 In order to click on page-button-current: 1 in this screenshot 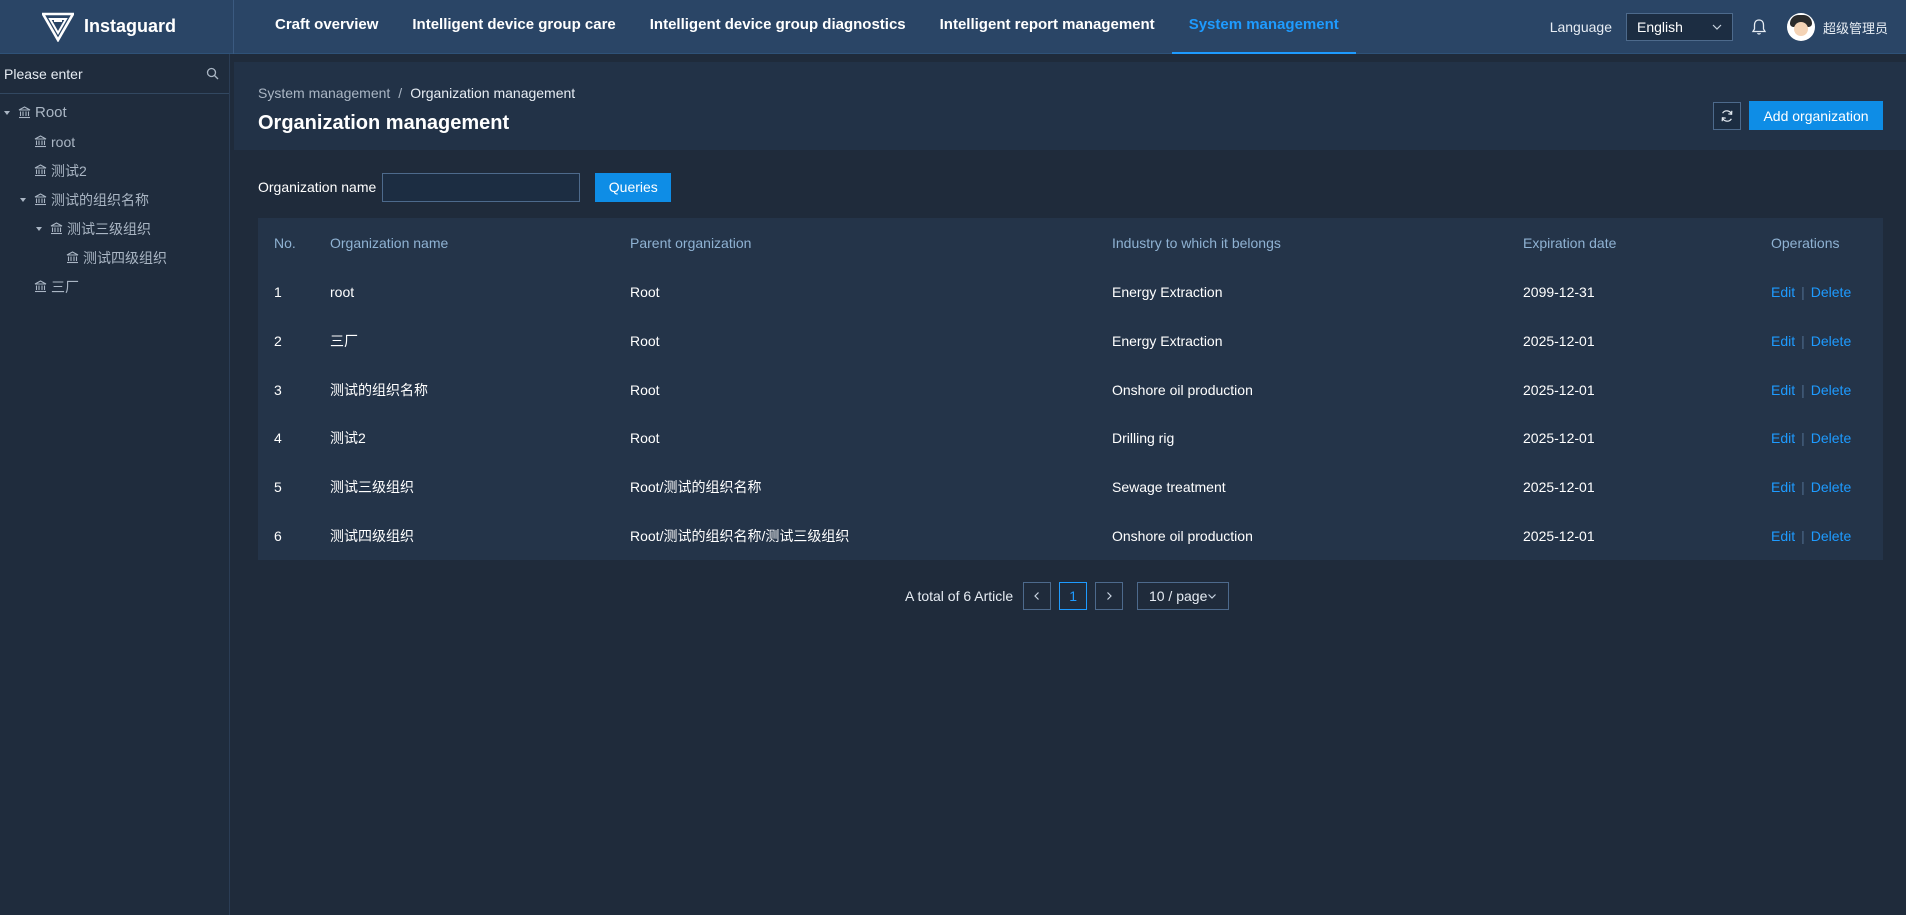, I will do `click(1073, 596)`.